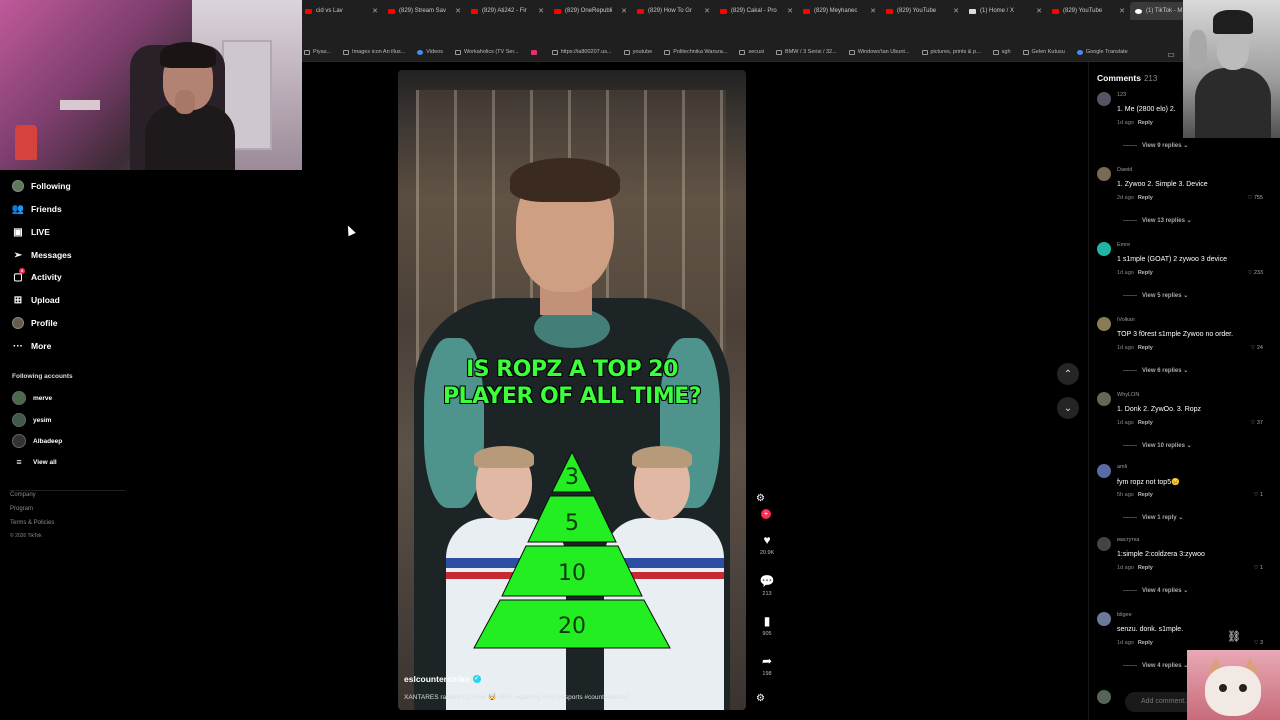 The width and height of the screenshot is (1280, 720). Describe the element at coordinates (673, 11) in the screenshot. I see `browser-tab: (829) How To Gr ✕` at that location.